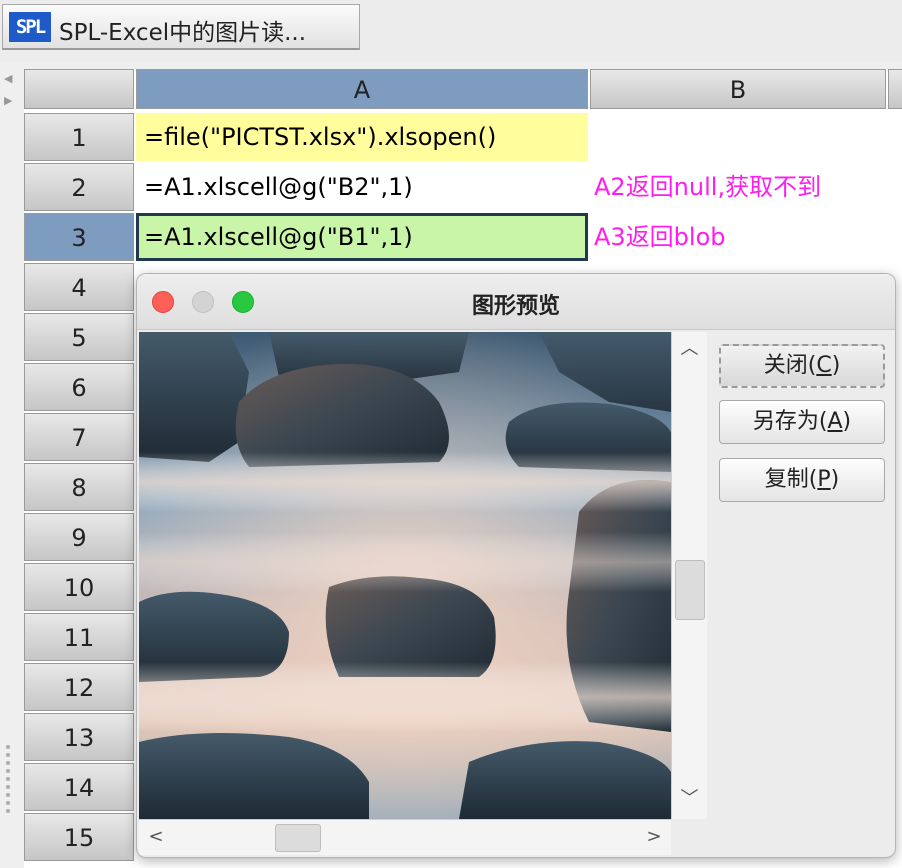 Image resolution: width=902 pixels, height=868 pixels. What do you see at coordinates (362, 137) in the screenshot?
I see `cell-a1: =file("PICTST.xlsx").xlsopen()` at bounding box center [362, 137].